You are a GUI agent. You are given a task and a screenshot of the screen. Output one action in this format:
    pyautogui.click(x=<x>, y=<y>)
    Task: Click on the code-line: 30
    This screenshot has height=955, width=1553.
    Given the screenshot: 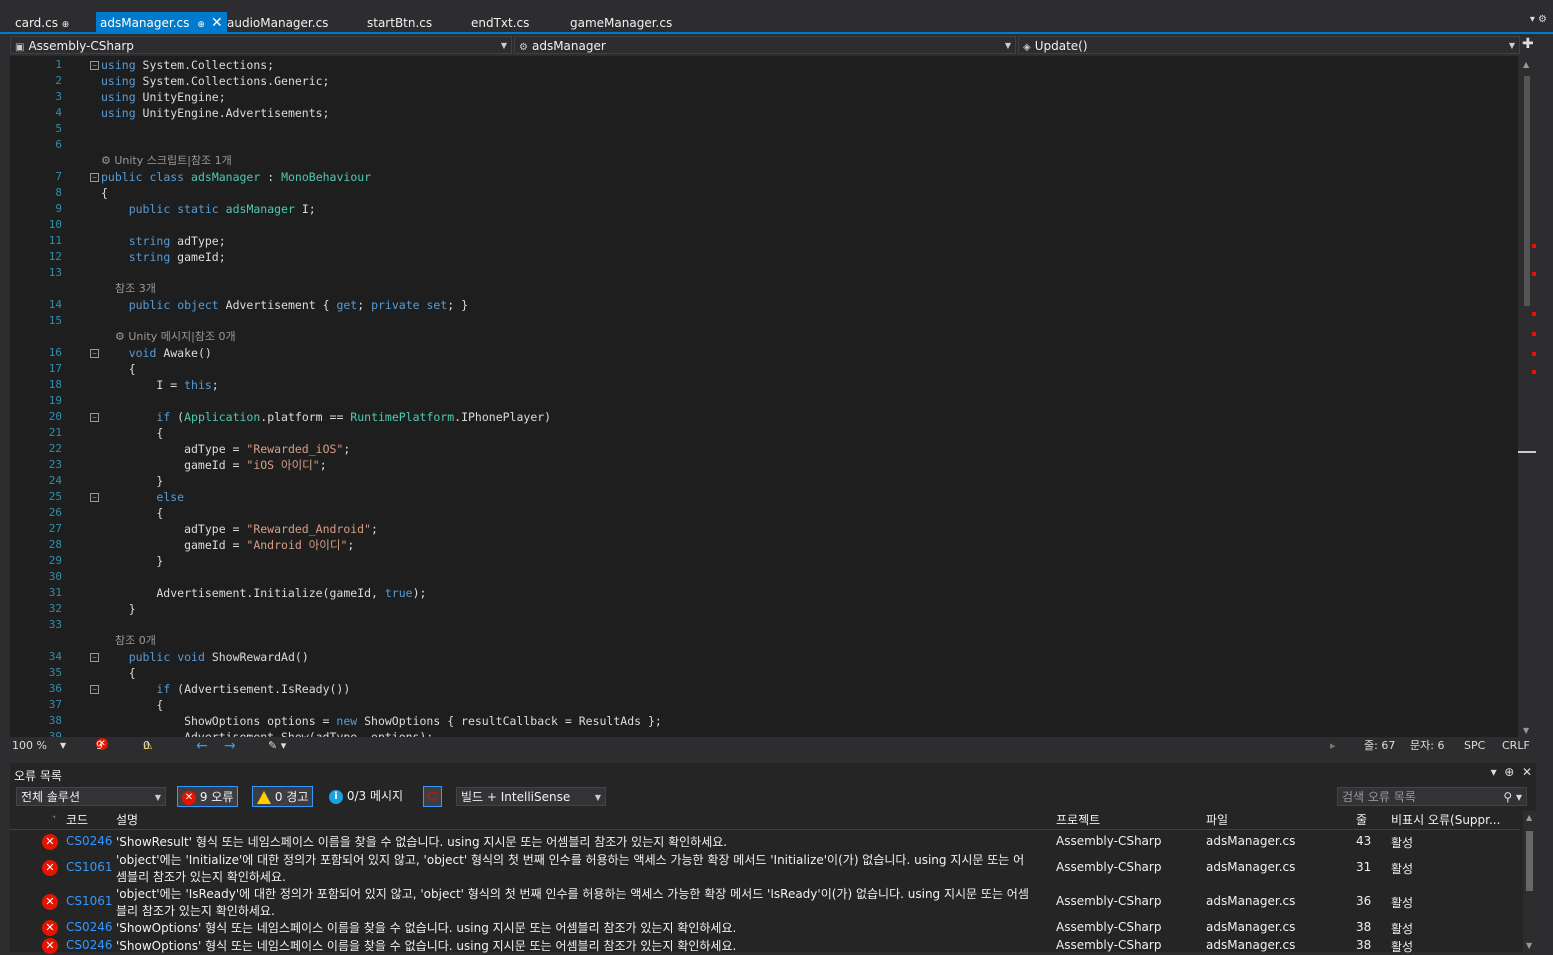 What is the action you would take?
    pyautogui.click(x=760, y=577)
    